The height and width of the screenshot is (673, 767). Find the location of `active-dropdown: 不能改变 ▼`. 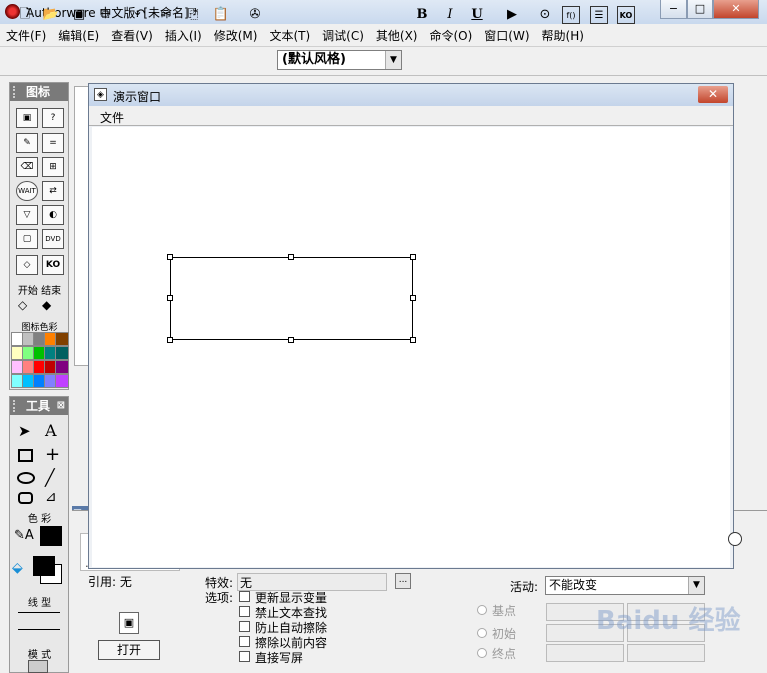

active-dropdown: 不能改变 ▼ is located at coordinates (625, 585).